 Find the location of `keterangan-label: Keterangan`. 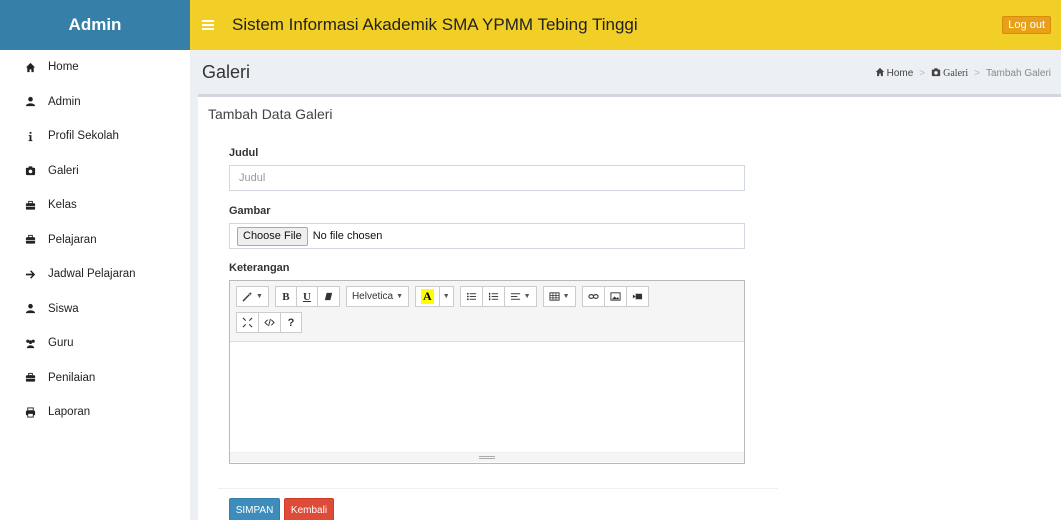

keterangan-label: Keterangan is located at coordinates (259, 268).